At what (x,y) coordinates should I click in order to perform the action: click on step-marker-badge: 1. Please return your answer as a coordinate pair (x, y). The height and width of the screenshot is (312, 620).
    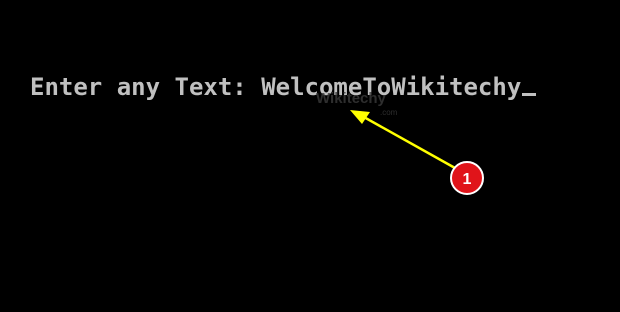
    Looking at the image, I should click on (467, 178).